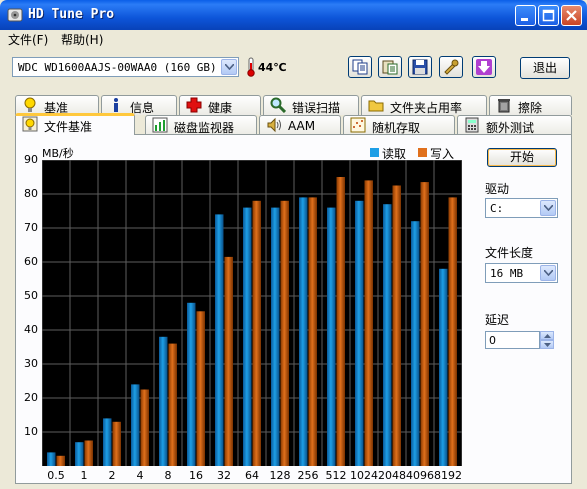 This screenshot has height=489, width=587. I want to click on copy-icon, so click(360, 67).